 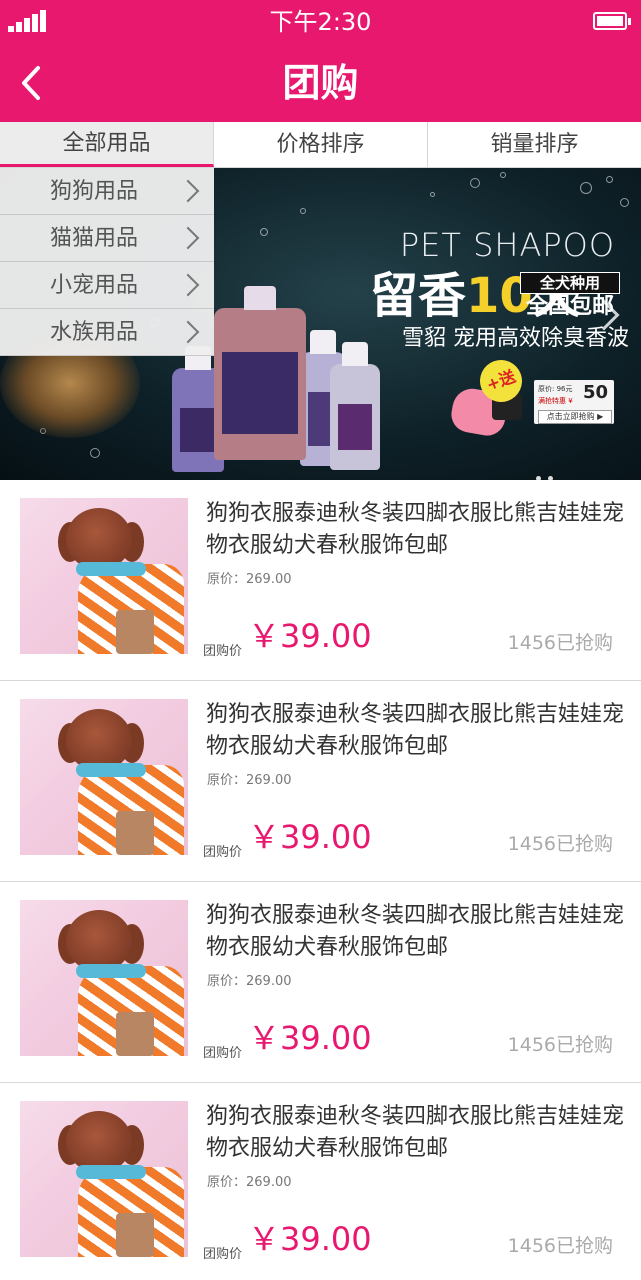 What do you see at coordinates (107, 144) in the screenshot?
I see `tab-all-products: 全部用品` at bounding box center [107, 144].